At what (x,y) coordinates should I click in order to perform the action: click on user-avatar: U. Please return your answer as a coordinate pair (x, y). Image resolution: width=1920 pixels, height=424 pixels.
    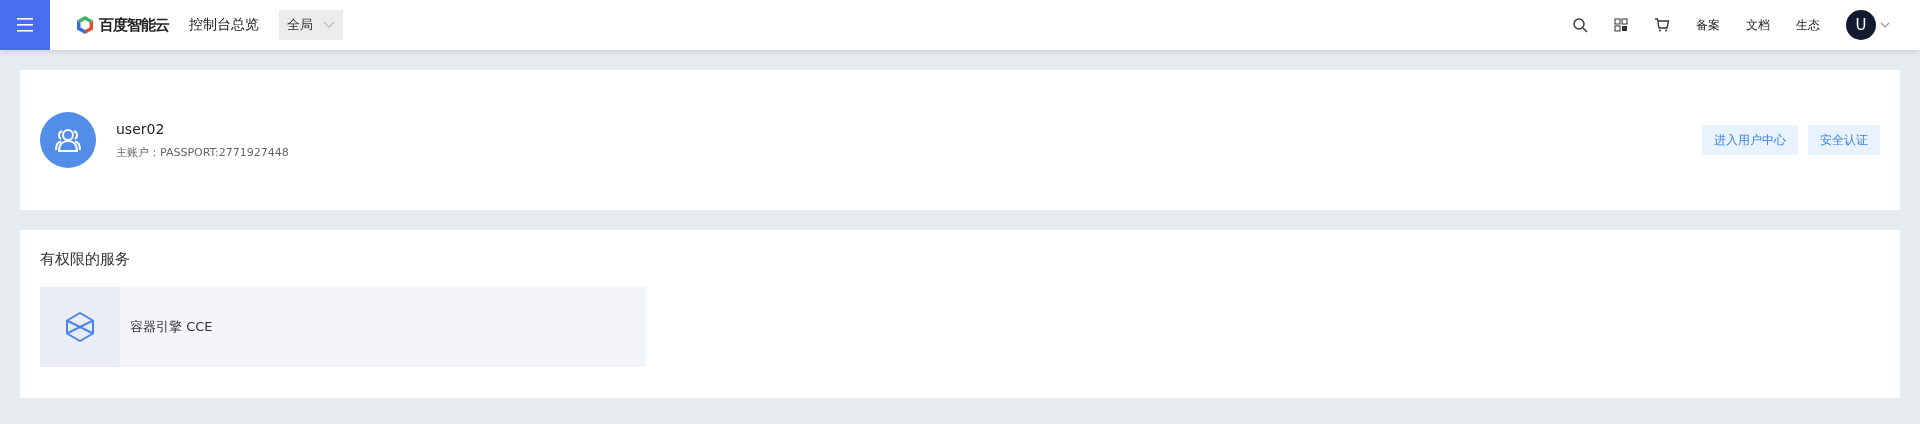
    Looking at the image, I should click on (1861, 25).